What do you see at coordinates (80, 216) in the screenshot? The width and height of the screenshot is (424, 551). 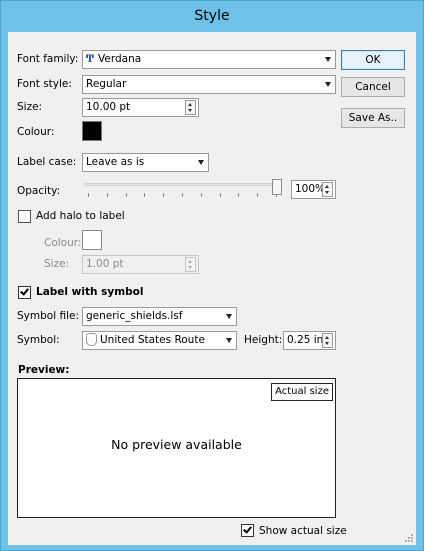 I see `add-halo-label: Add halo to label` at bounding box center [80, 216].